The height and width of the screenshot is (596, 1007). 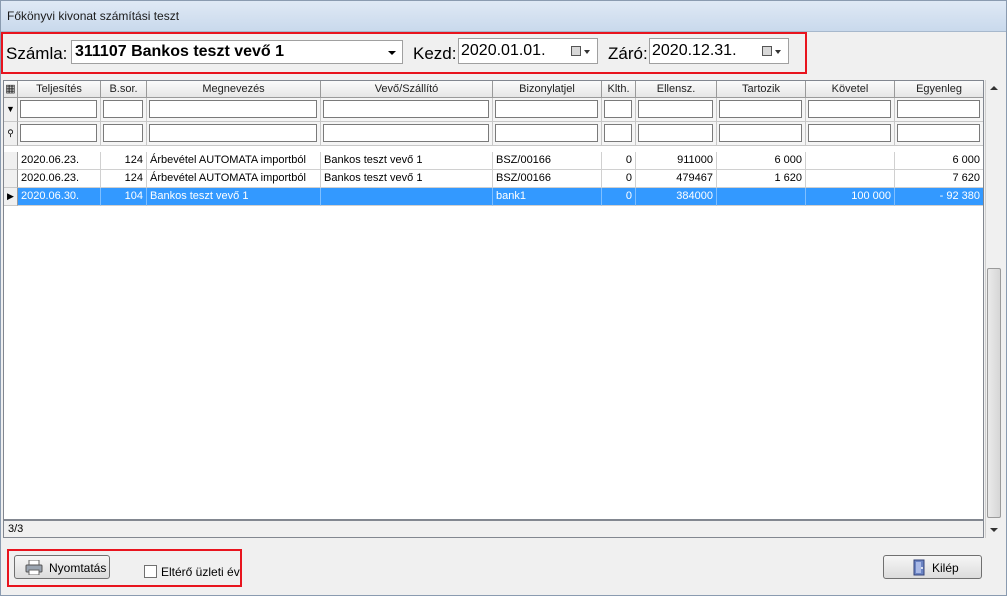 I want to click on search-input-vevo-szallito, so click(x=406, y=133).